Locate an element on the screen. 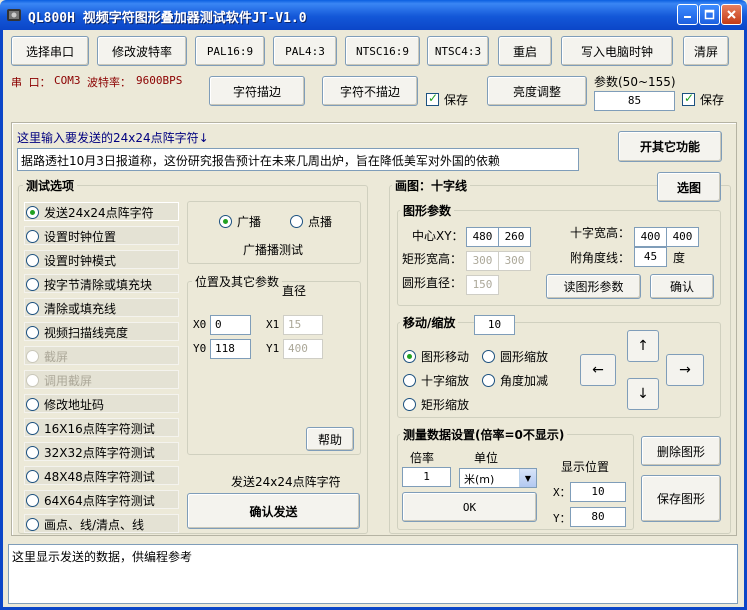 This screenshot has width=747, height=610. circle-diameter-input: 150 is located at coordinates (482, 285).